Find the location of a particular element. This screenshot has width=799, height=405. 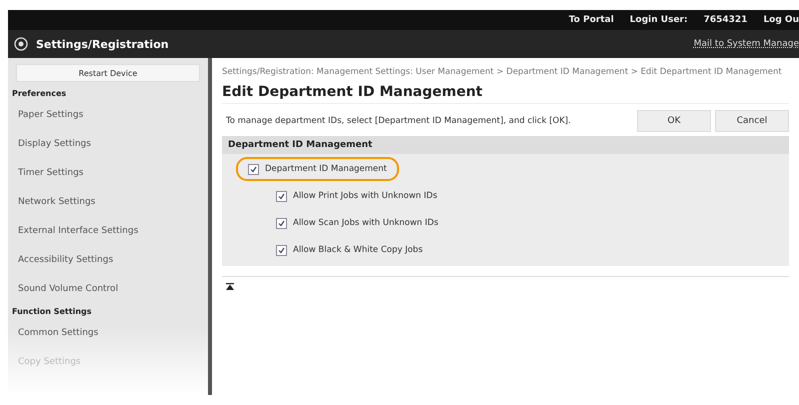

checkbox-label: Allow Black & White Copy Jobs is located at coordinates (358, 250).